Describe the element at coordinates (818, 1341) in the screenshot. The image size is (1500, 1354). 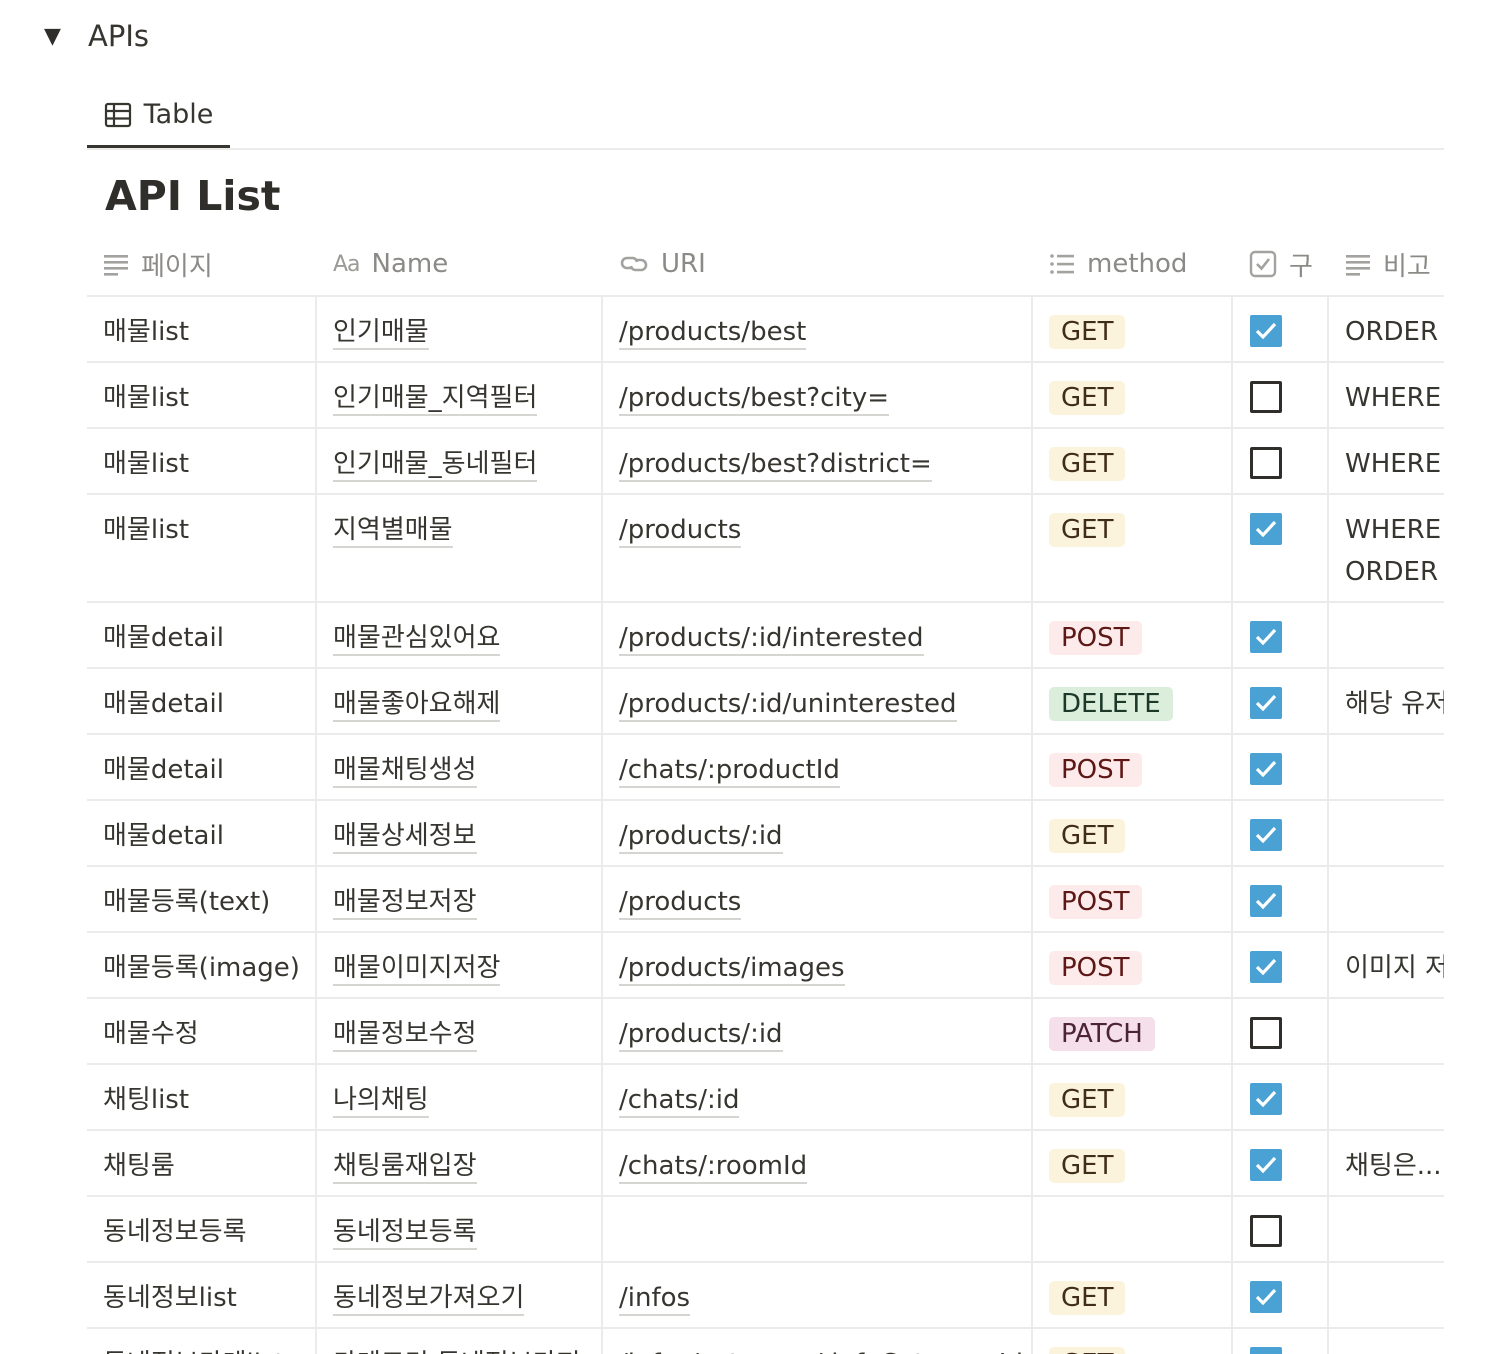
I see `cell-uri: /infos/category/:infoCategoryId` at that location.